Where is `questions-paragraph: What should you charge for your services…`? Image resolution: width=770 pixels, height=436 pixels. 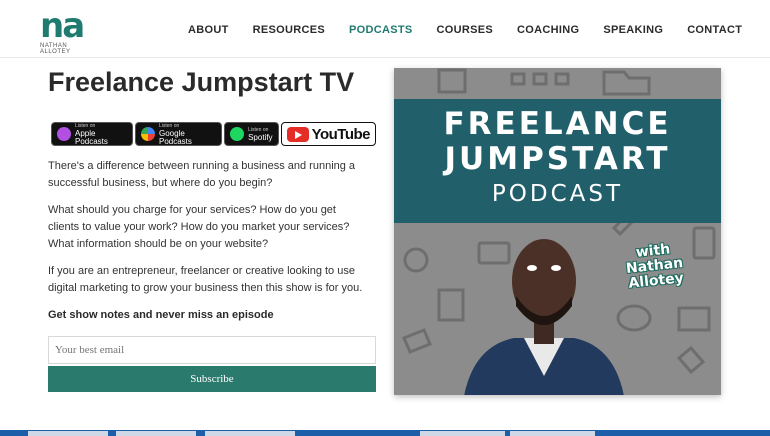
questions-paragraph: What should you charge for your services… is located at coordinates (199, 227).